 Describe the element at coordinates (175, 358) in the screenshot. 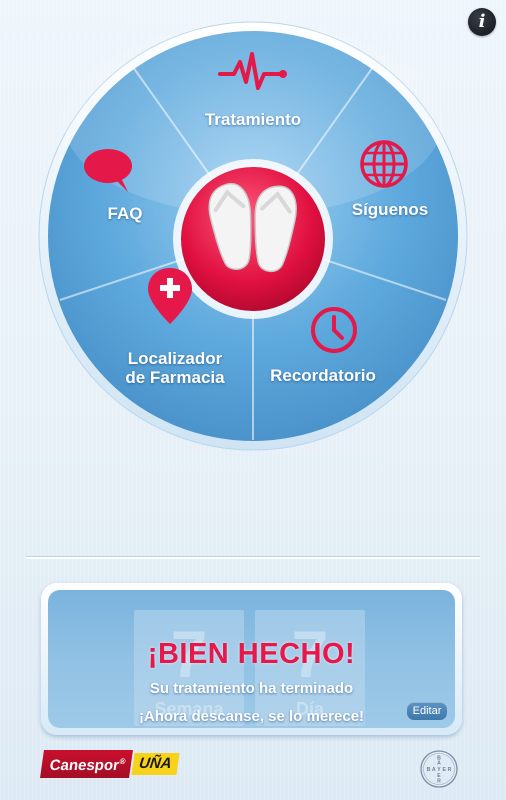

I see `menu-item-label-line1: Localizador` at that location.